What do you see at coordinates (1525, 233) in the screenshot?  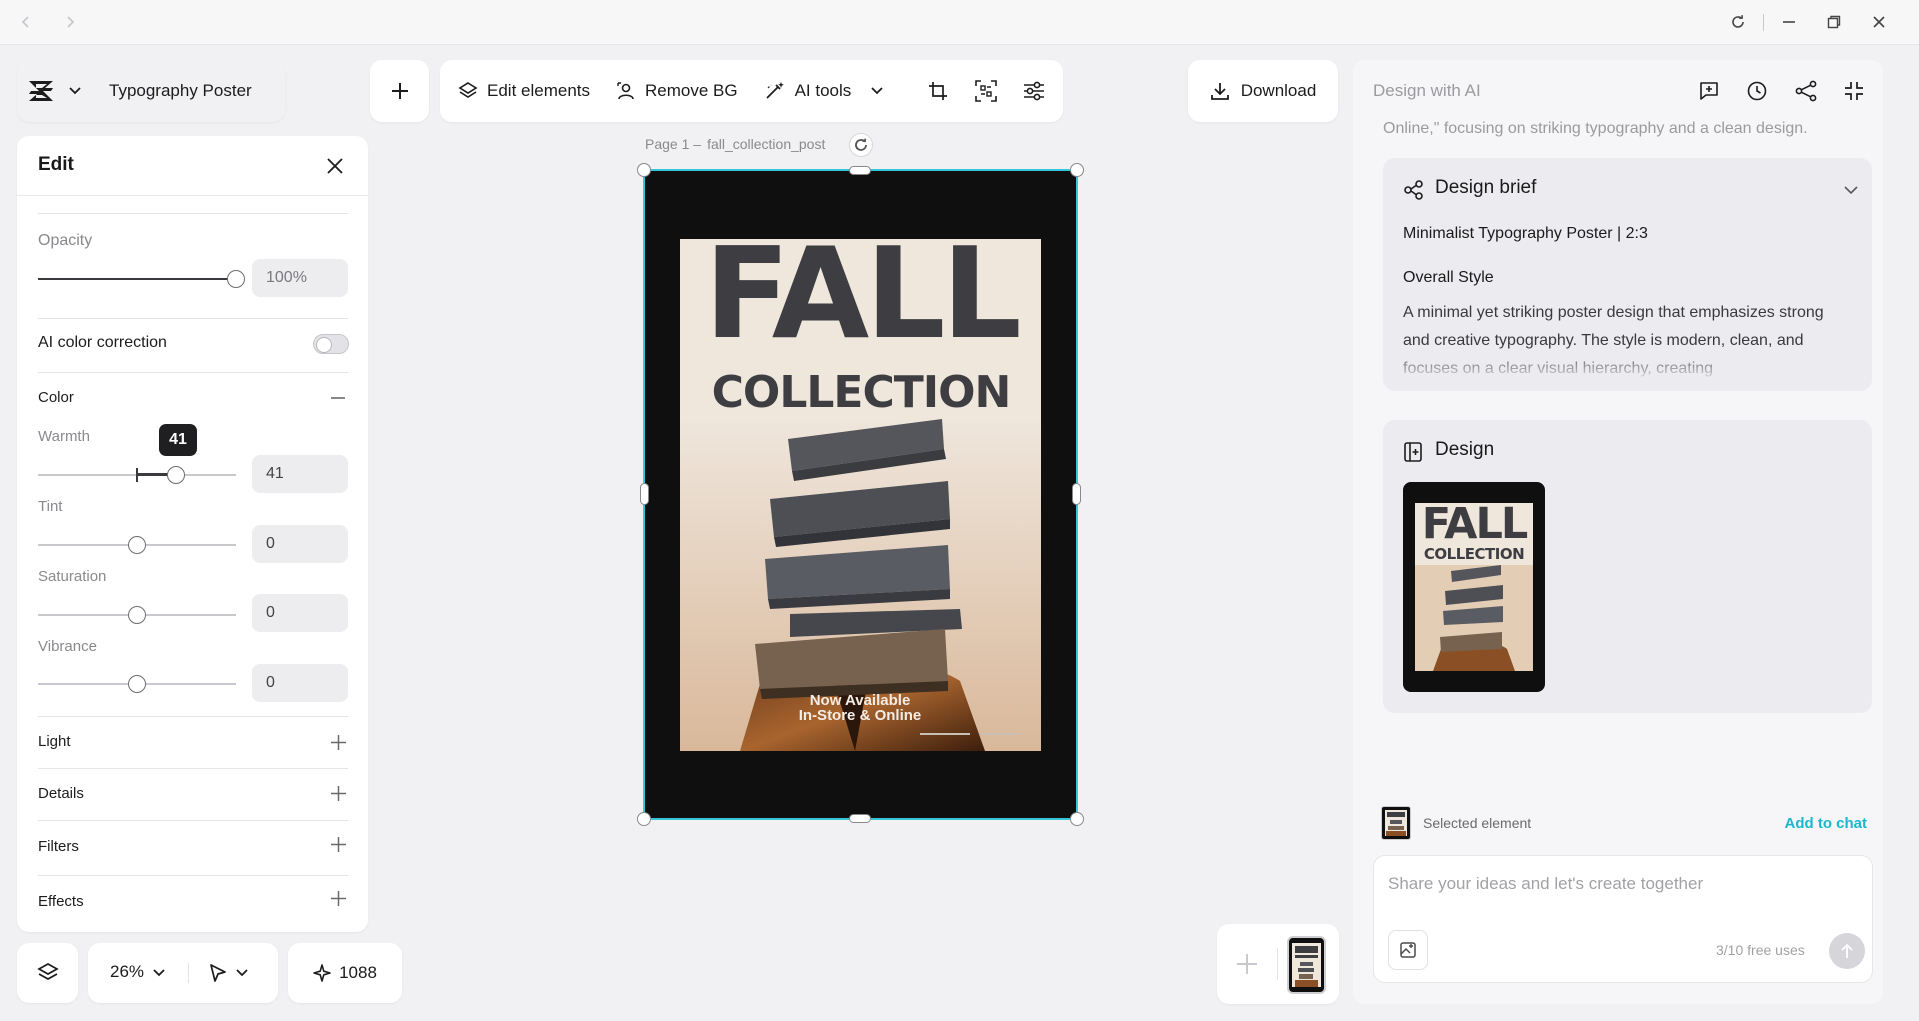 I see `design-brief-subtitle: Minimalist Typography Poster | 2:3` at bounding box center [1525, 233].